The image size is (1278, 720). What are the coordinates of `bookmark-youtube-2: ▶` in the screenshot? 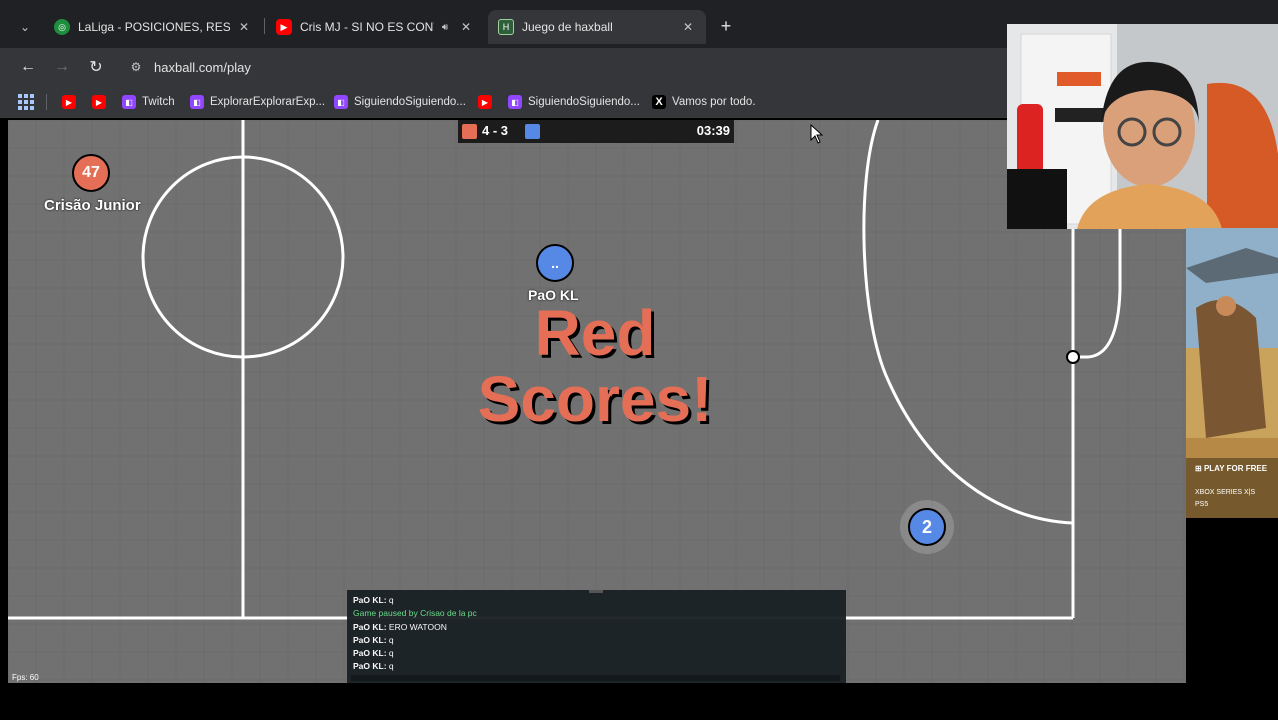 It's located at (102, 102).